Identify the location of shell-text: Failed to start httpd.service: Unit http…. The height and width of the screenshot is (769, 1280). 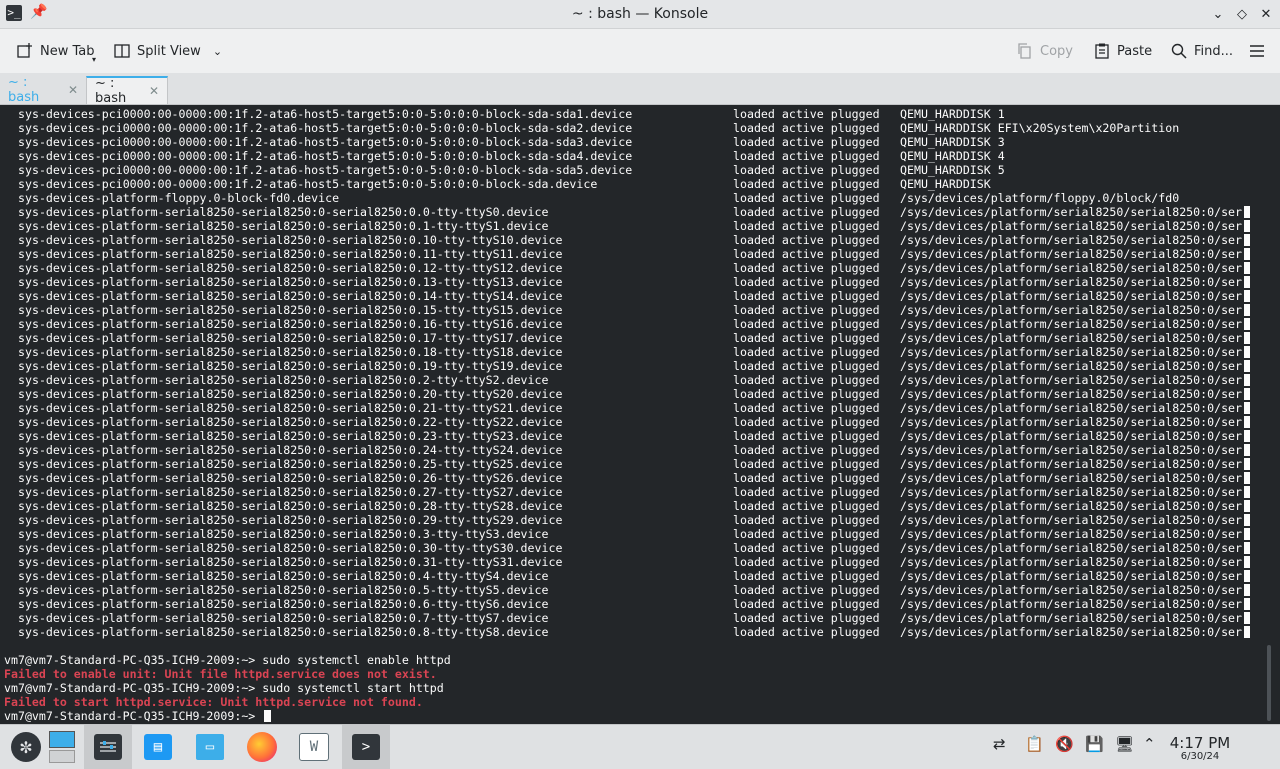
(213, 702).